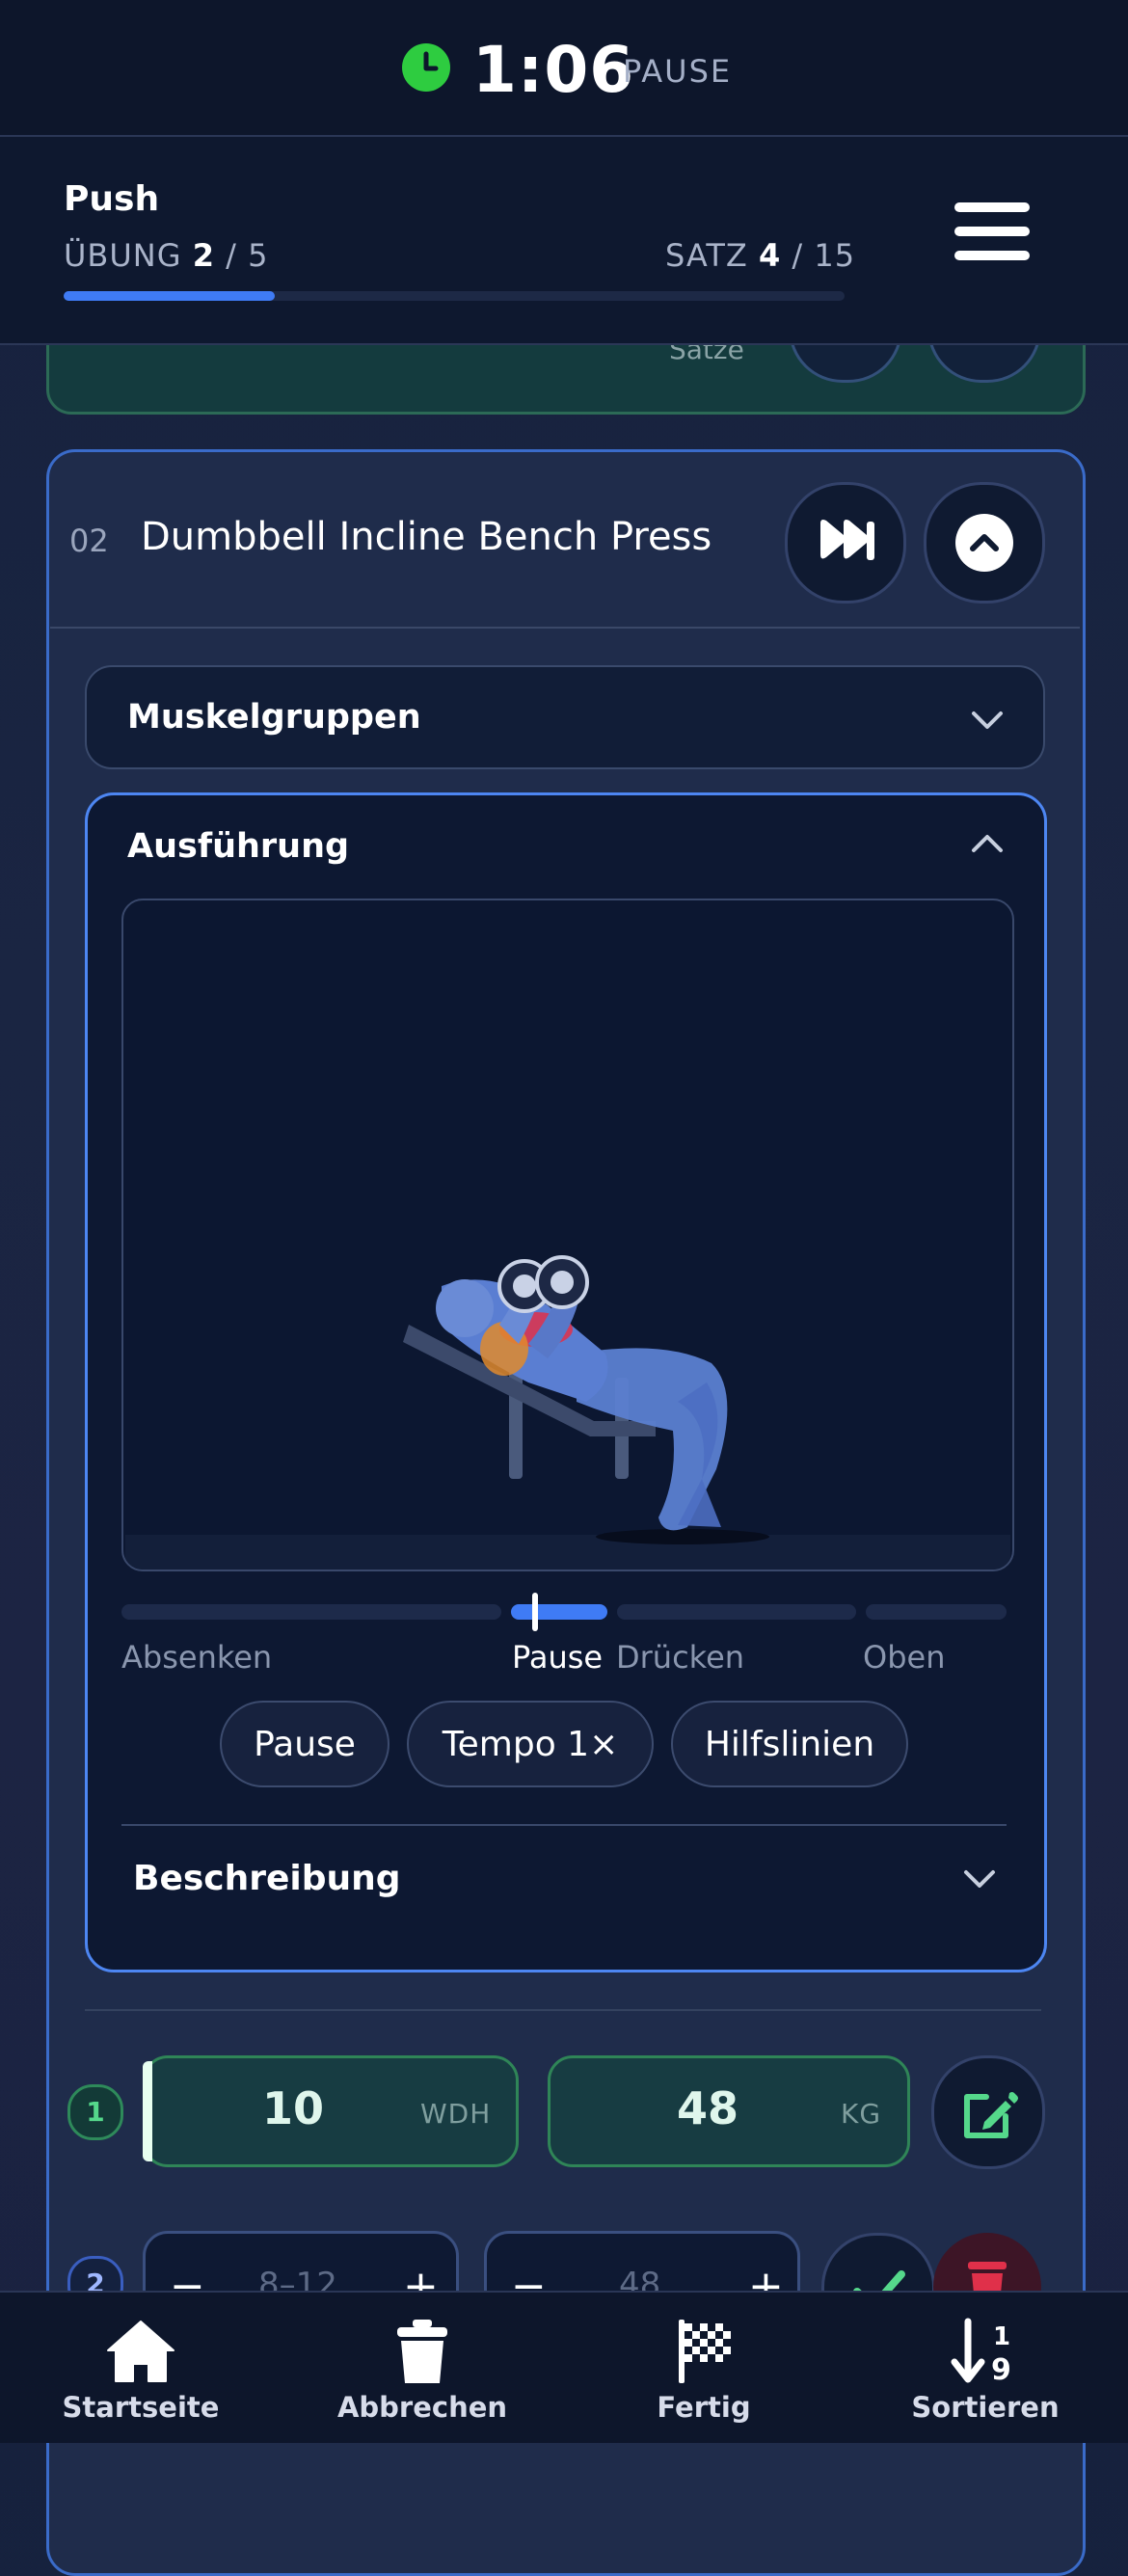 Image resolution: width=1128 pixels, height=2576 pixels. I want to click on guides-button: Hilfslinien, so click(789, 1744).